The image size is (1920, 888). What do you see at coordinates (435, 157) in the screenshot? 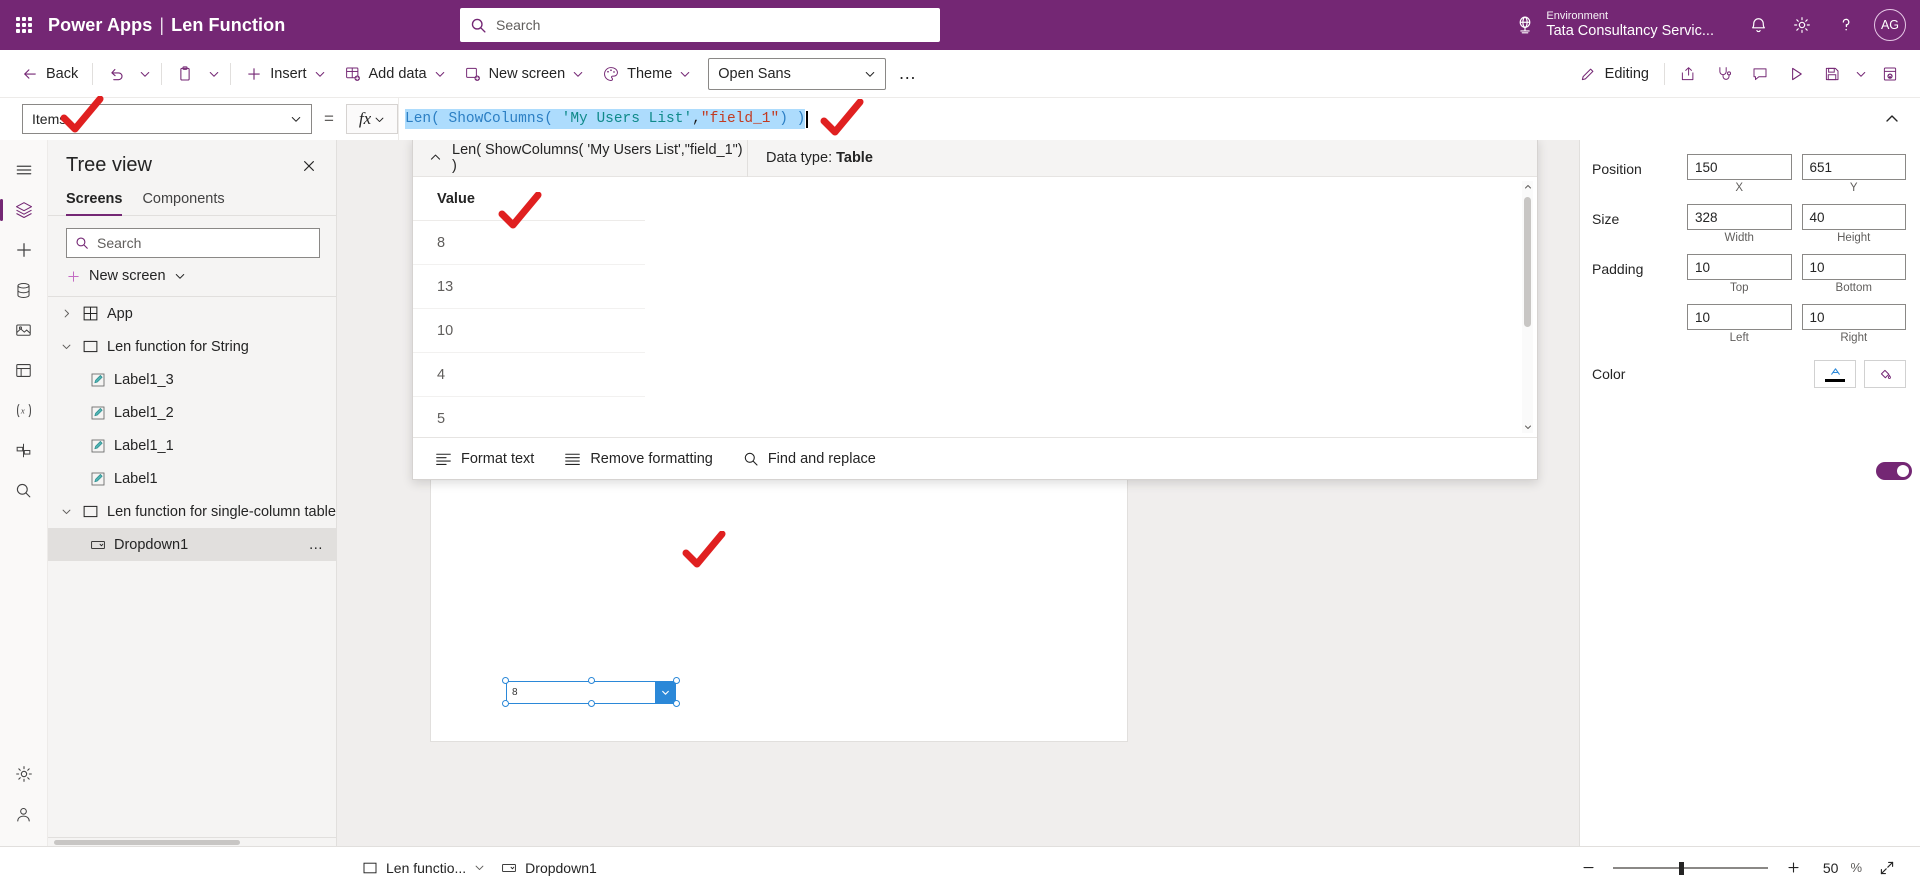
I see `chevron-up-icon` at bounding box center [435, 157].